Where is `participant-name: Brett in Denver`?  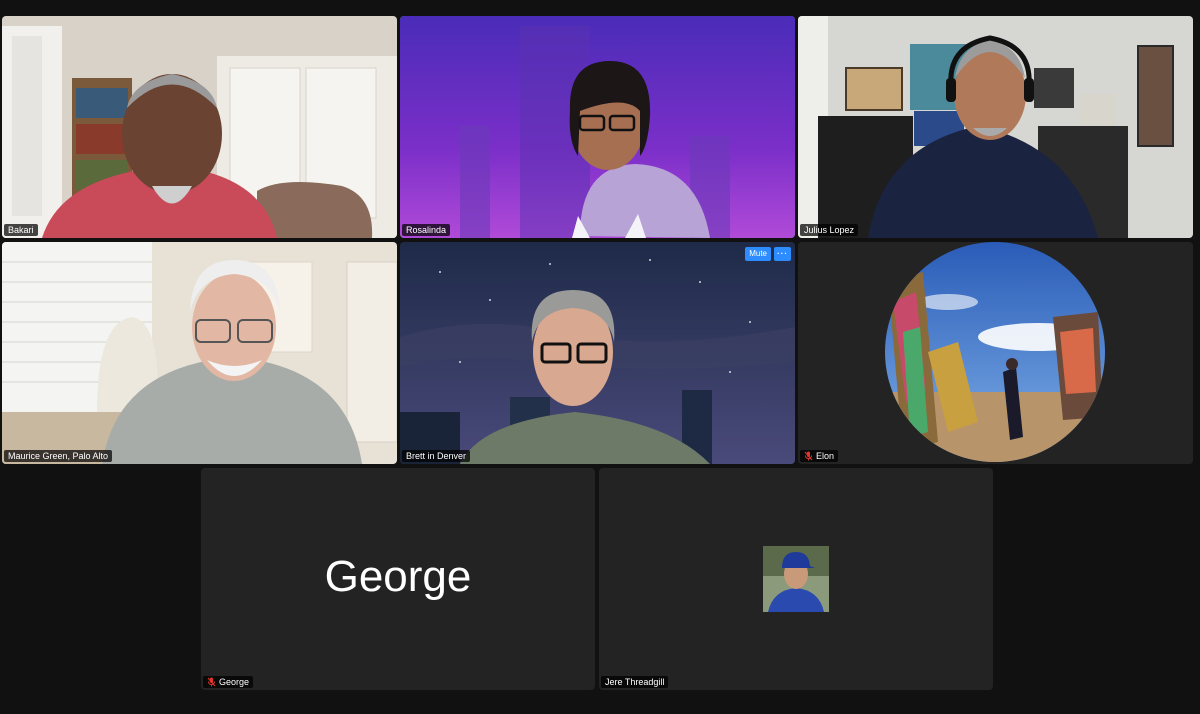 participant-name: Brett in Denver is located at coordinates (436, 456).